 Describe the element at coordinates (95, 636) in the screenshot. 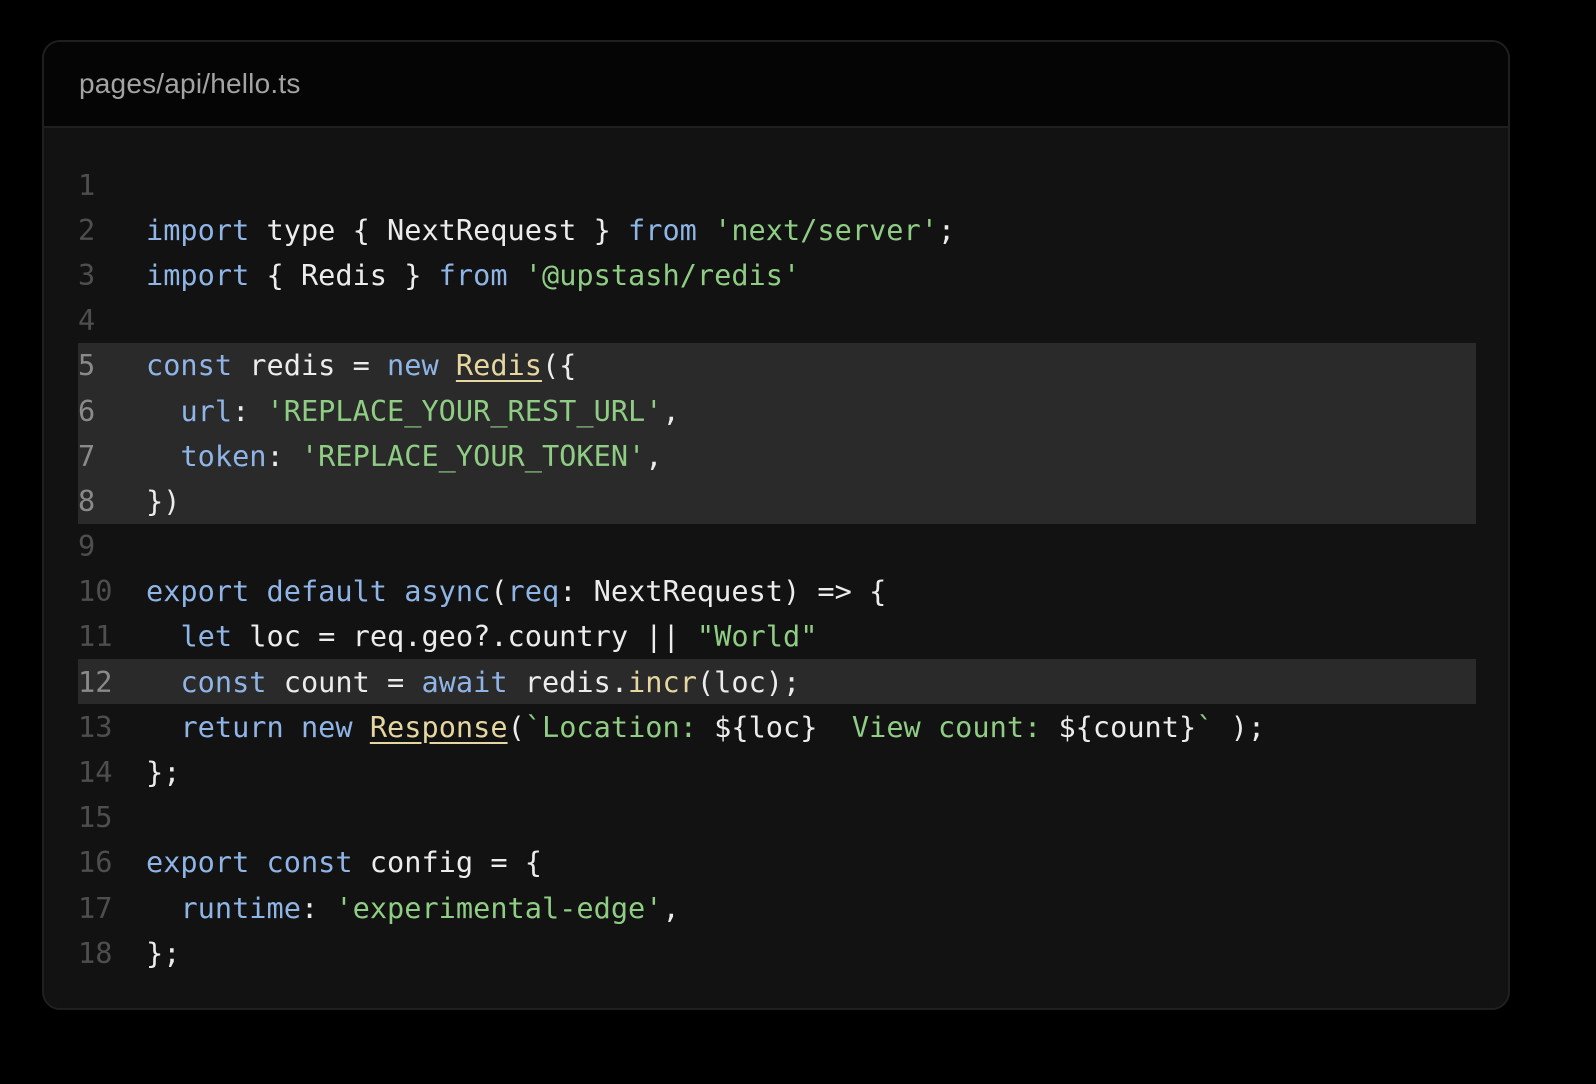

I see `line-number: 11` at that location.